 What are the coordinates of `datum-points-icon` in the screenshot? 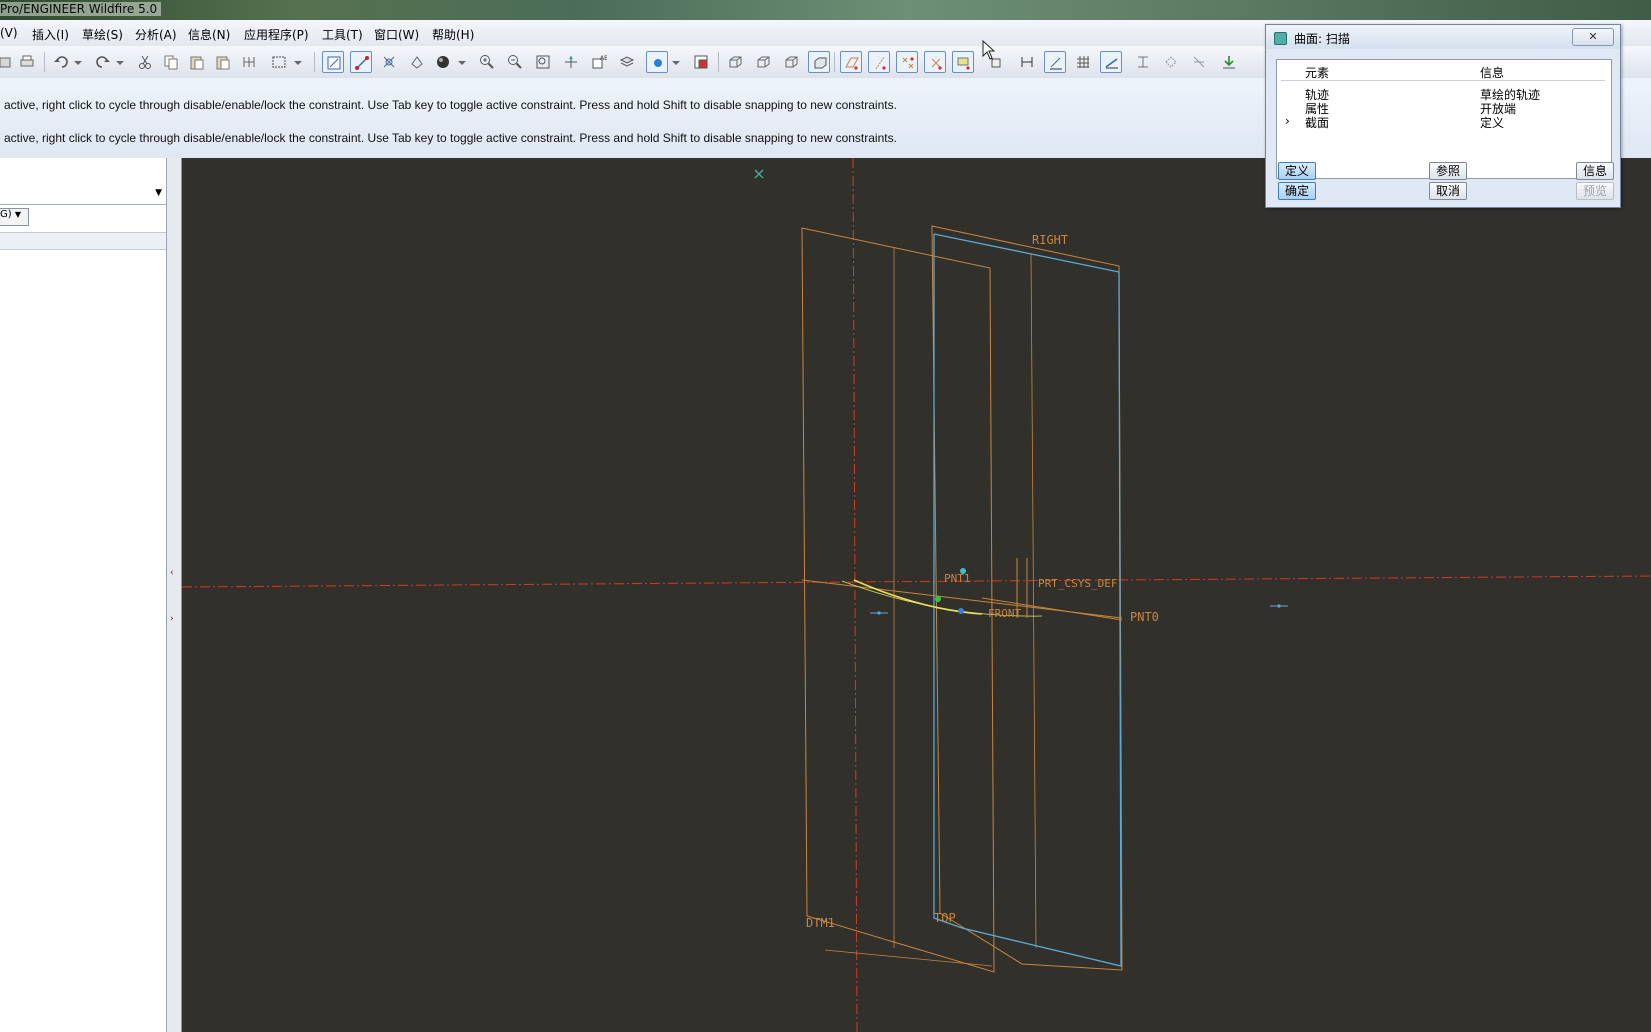 It's located at (907, 62).